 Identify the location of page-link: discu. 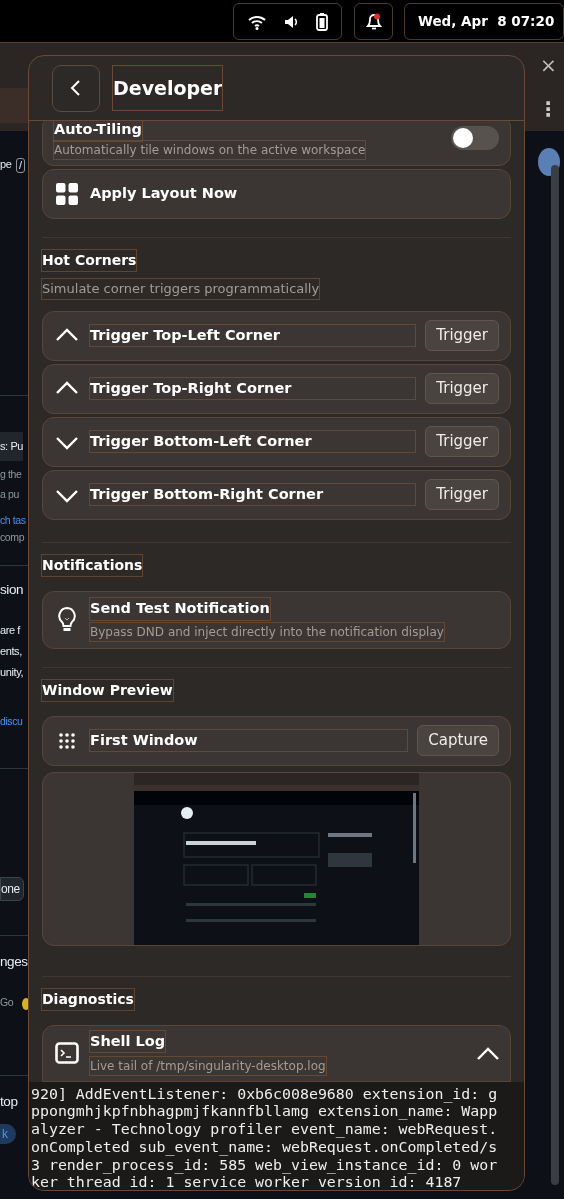
(11, 721).